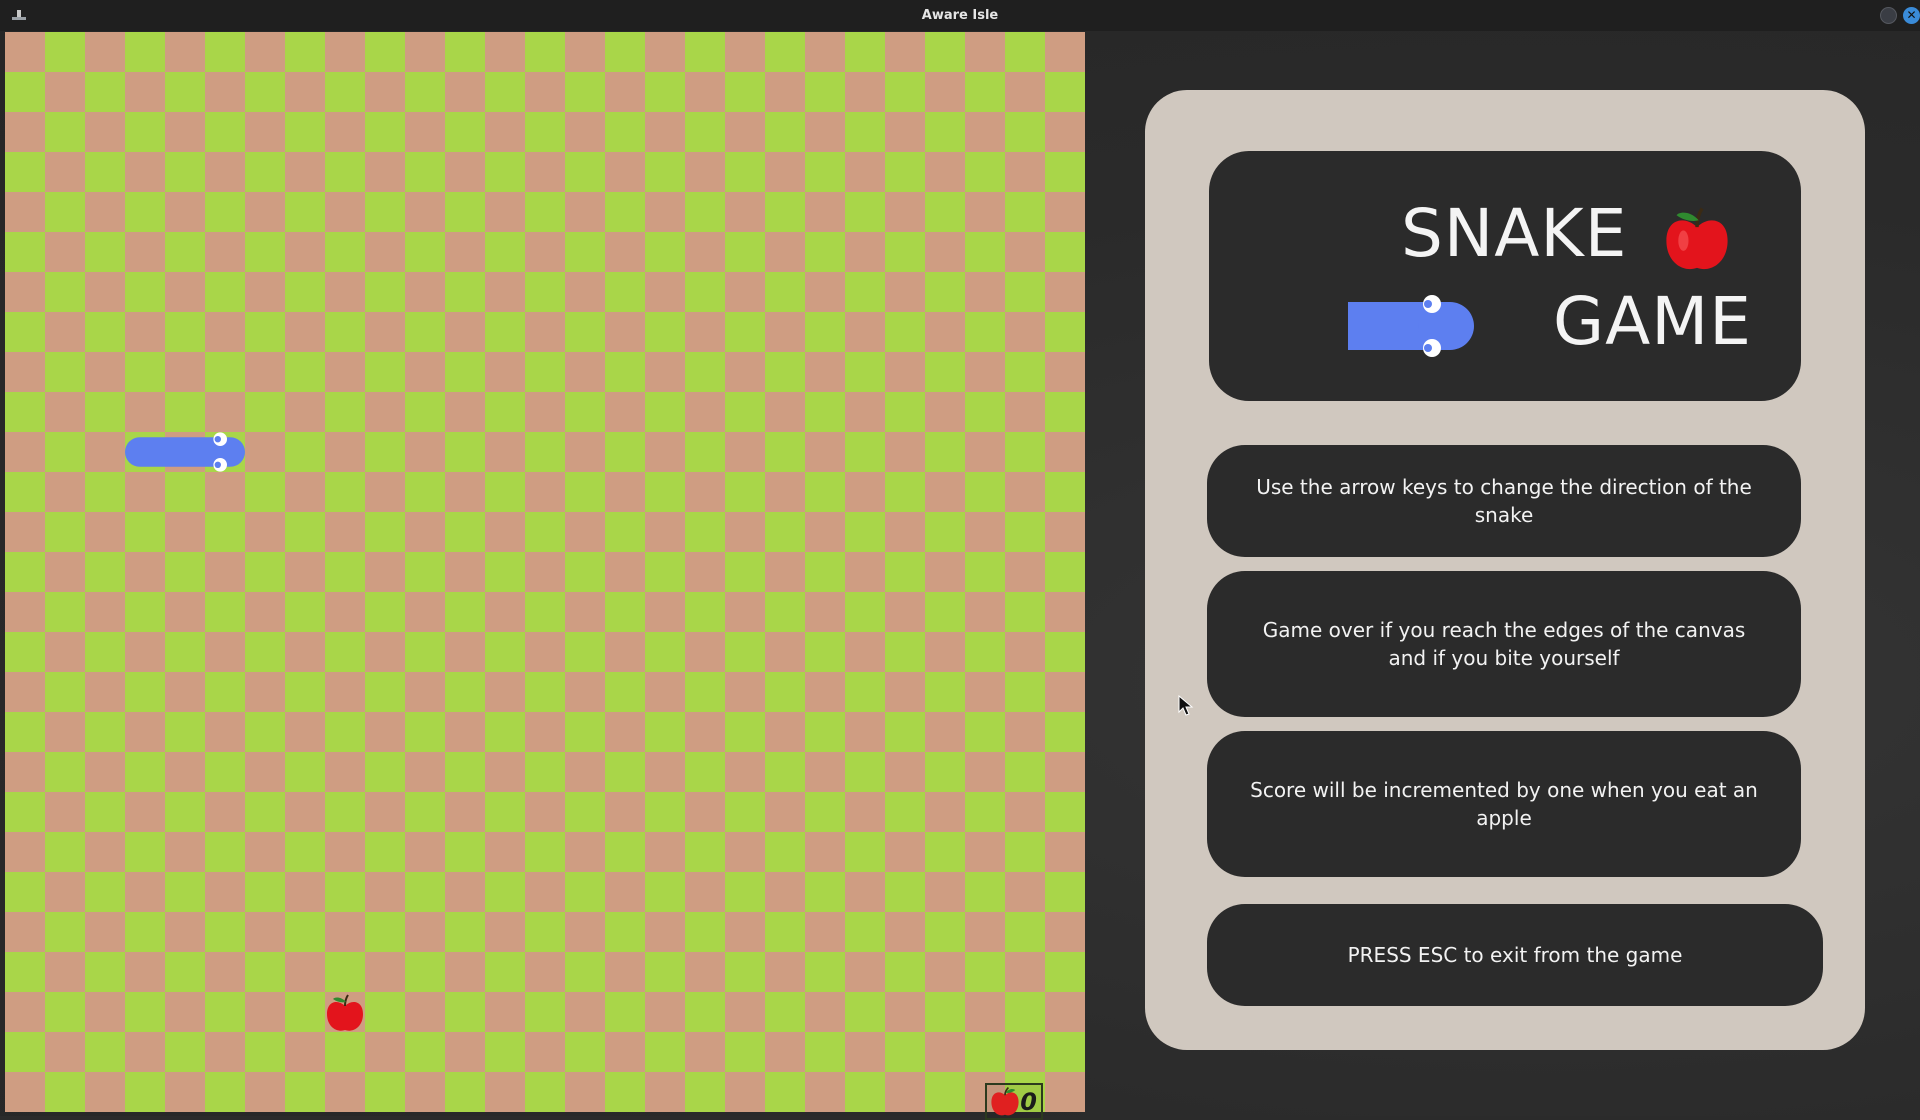  What do you see at coordinates (1515, 955) in the screenshot?
I see `exit-hint: PRESS ESC to exit from the game` at bounding box center [1515, 955].